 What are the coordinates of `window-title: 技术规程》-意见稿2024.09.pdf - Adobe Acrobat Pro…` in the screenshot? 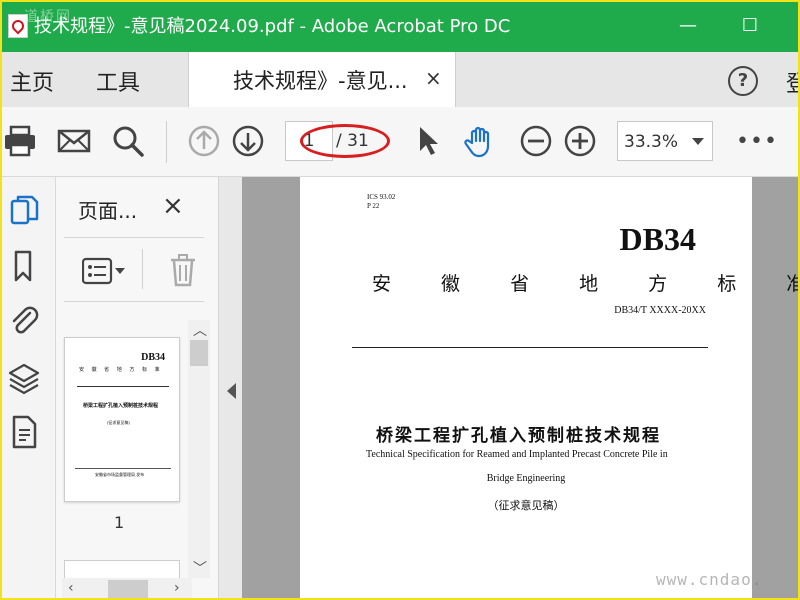 It's located at (272, 26).